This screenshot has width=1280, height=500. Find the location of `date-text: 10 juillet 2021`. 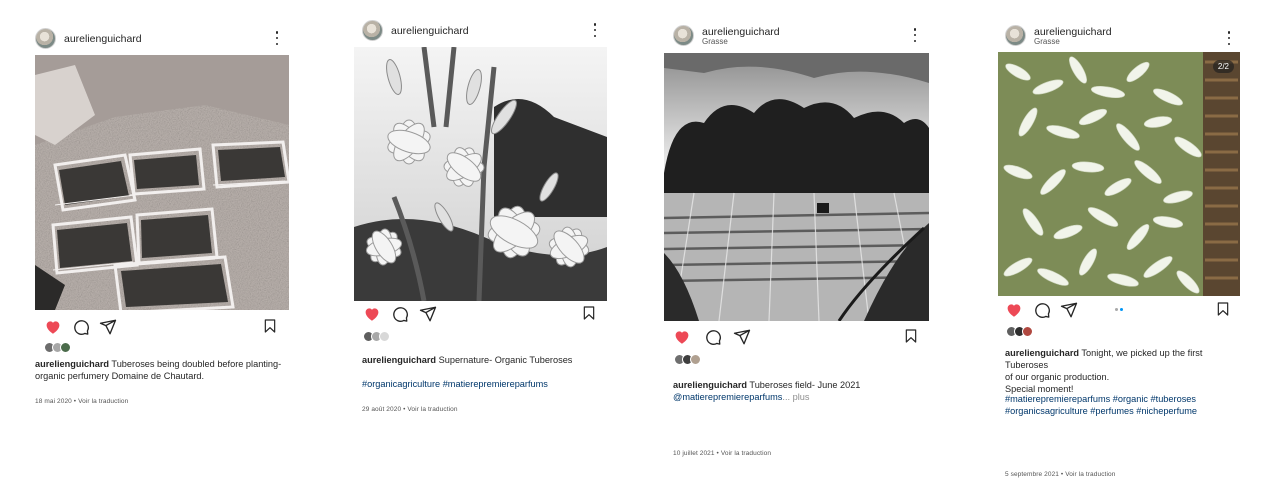

date-text: 10 juillet 2021 is located at coordinates (694, 453).